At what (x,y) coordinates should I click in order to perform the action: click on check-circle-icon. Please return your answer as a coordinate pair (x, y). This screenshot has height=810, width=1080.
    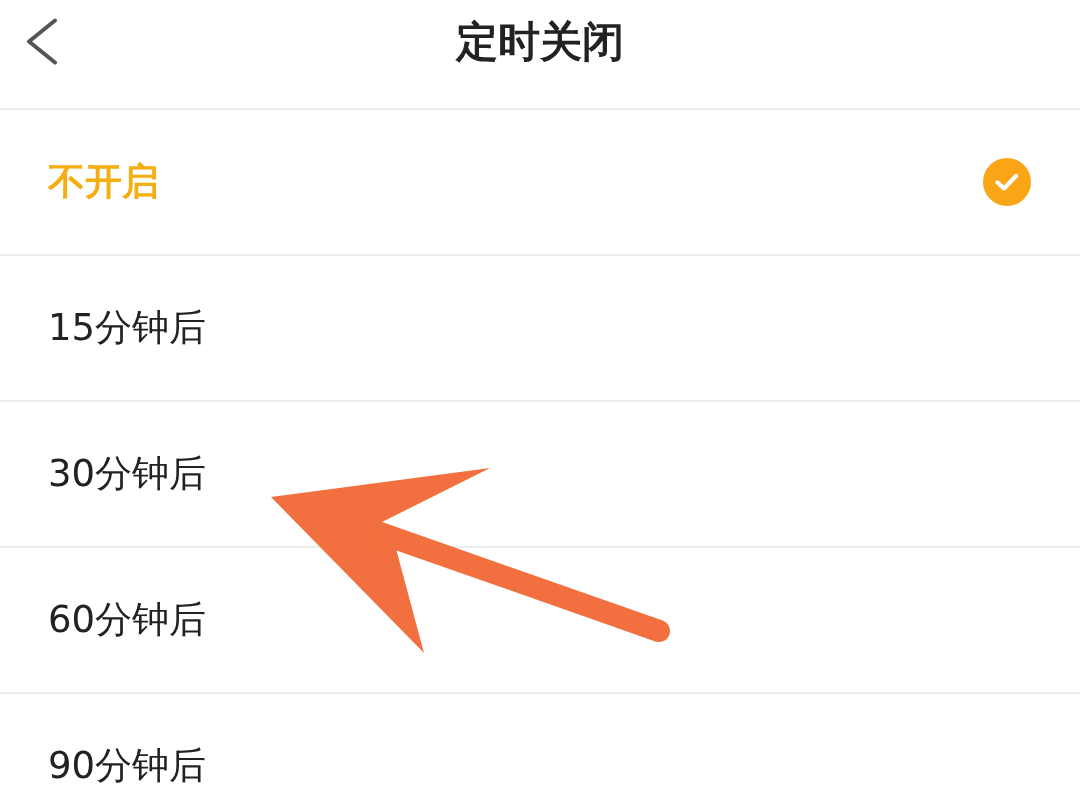
    Looking at the image, I should click on (1007, 182).